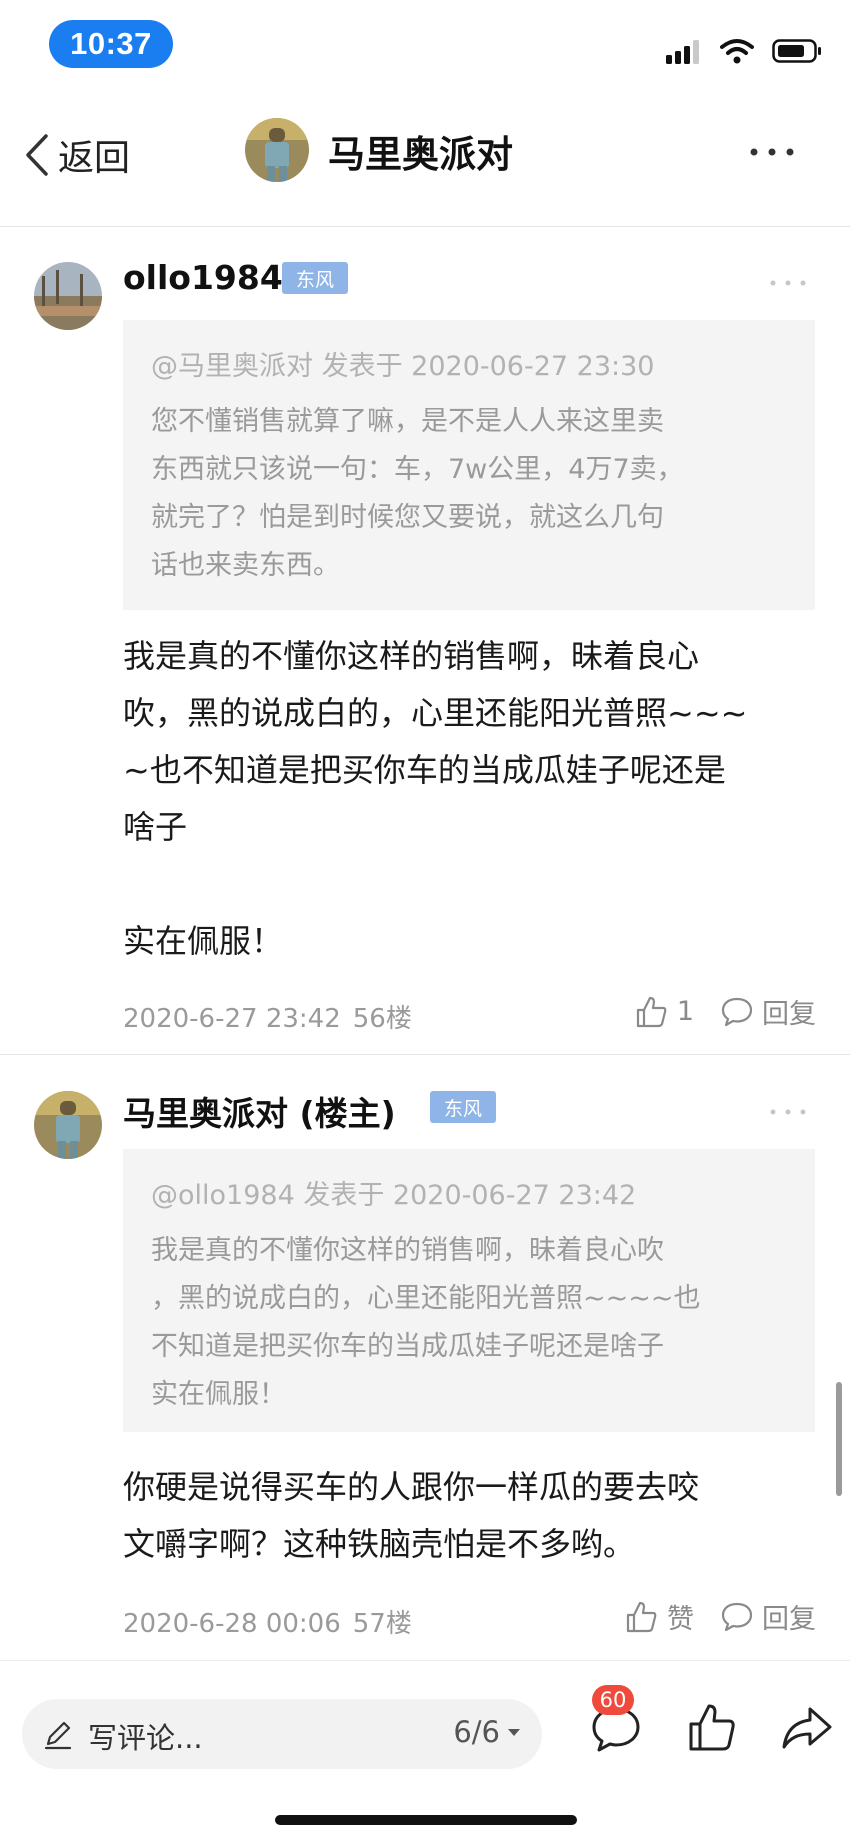 The image size is (850, 1842). I want to click on scrollbar, so click(839, 1439).